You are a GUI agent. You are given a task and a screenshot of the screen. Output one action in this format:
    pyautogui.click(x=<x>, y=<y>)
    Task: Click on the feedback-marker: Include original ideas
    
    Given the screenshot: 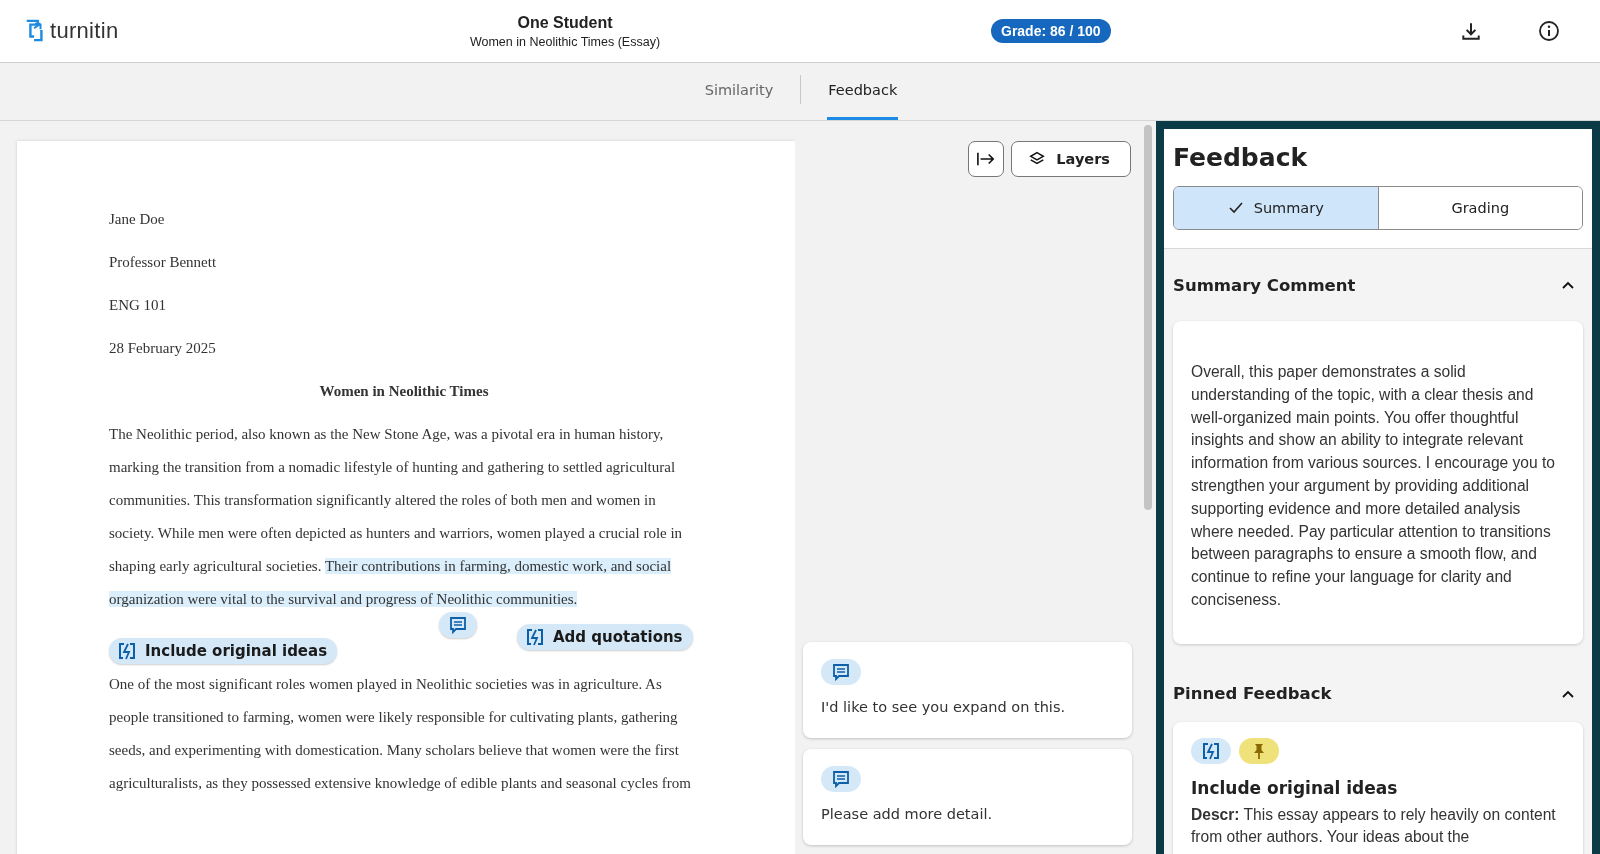 What is the action you would take?
    pyautogui.click(x=223, y=651)
    